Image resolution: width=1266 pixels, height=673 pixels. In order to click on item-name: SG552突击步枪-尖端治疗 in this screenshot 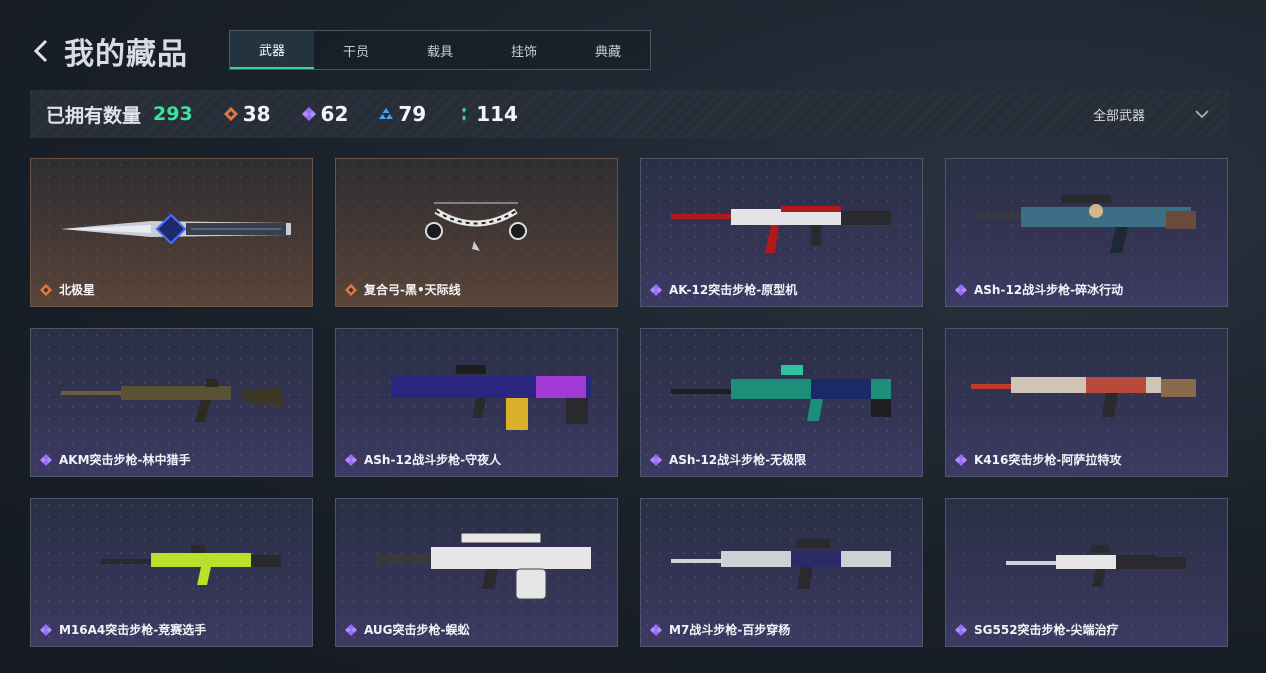, I will do `click(1046, 630)`.